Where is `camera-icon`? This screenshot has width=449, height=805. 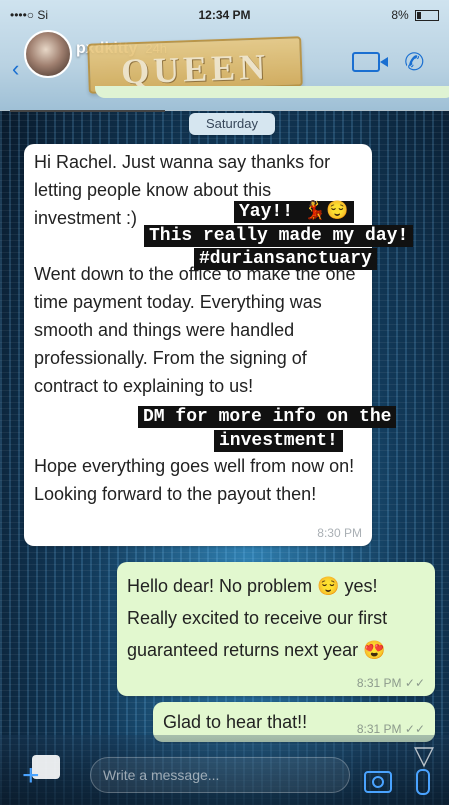
camera-icon is located at coordinates (378, 782).